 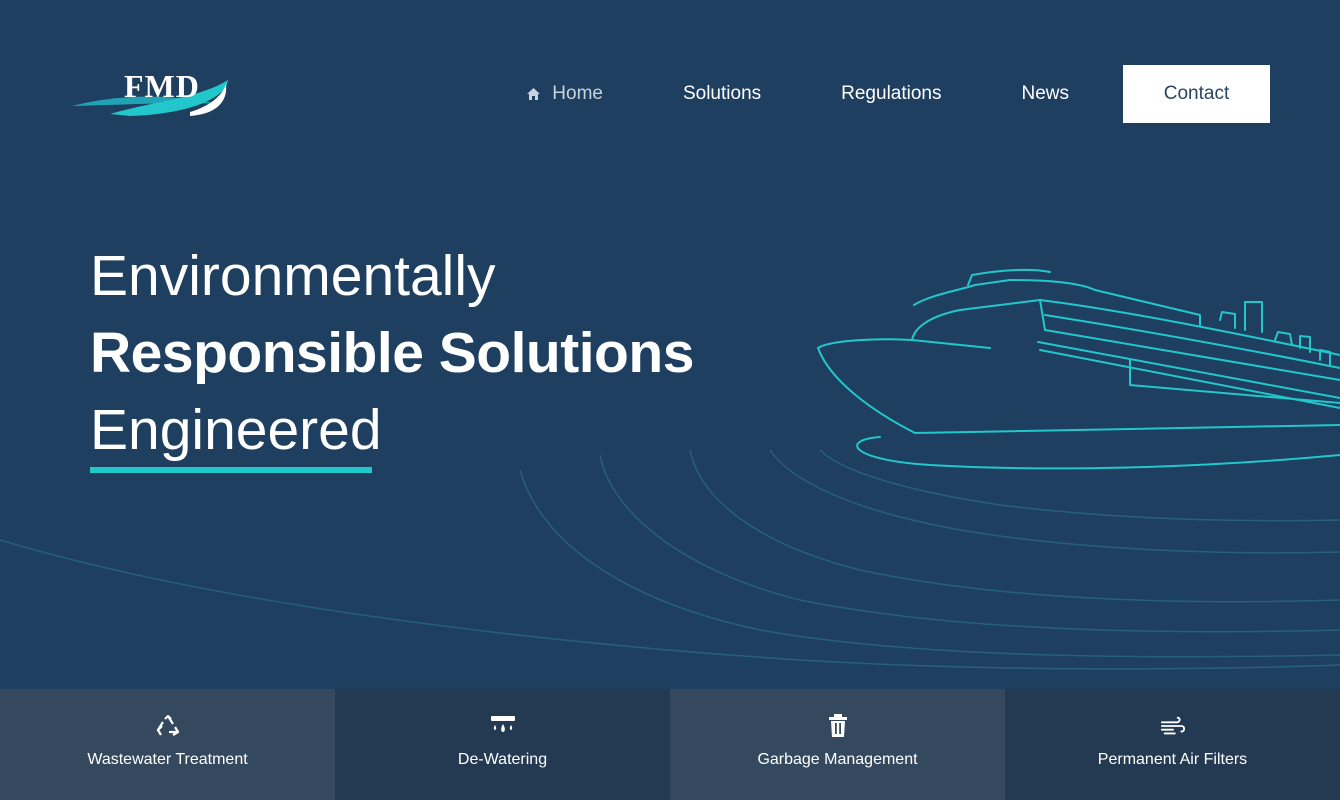 I want to click on home-icon, so click(x=534, y=94).